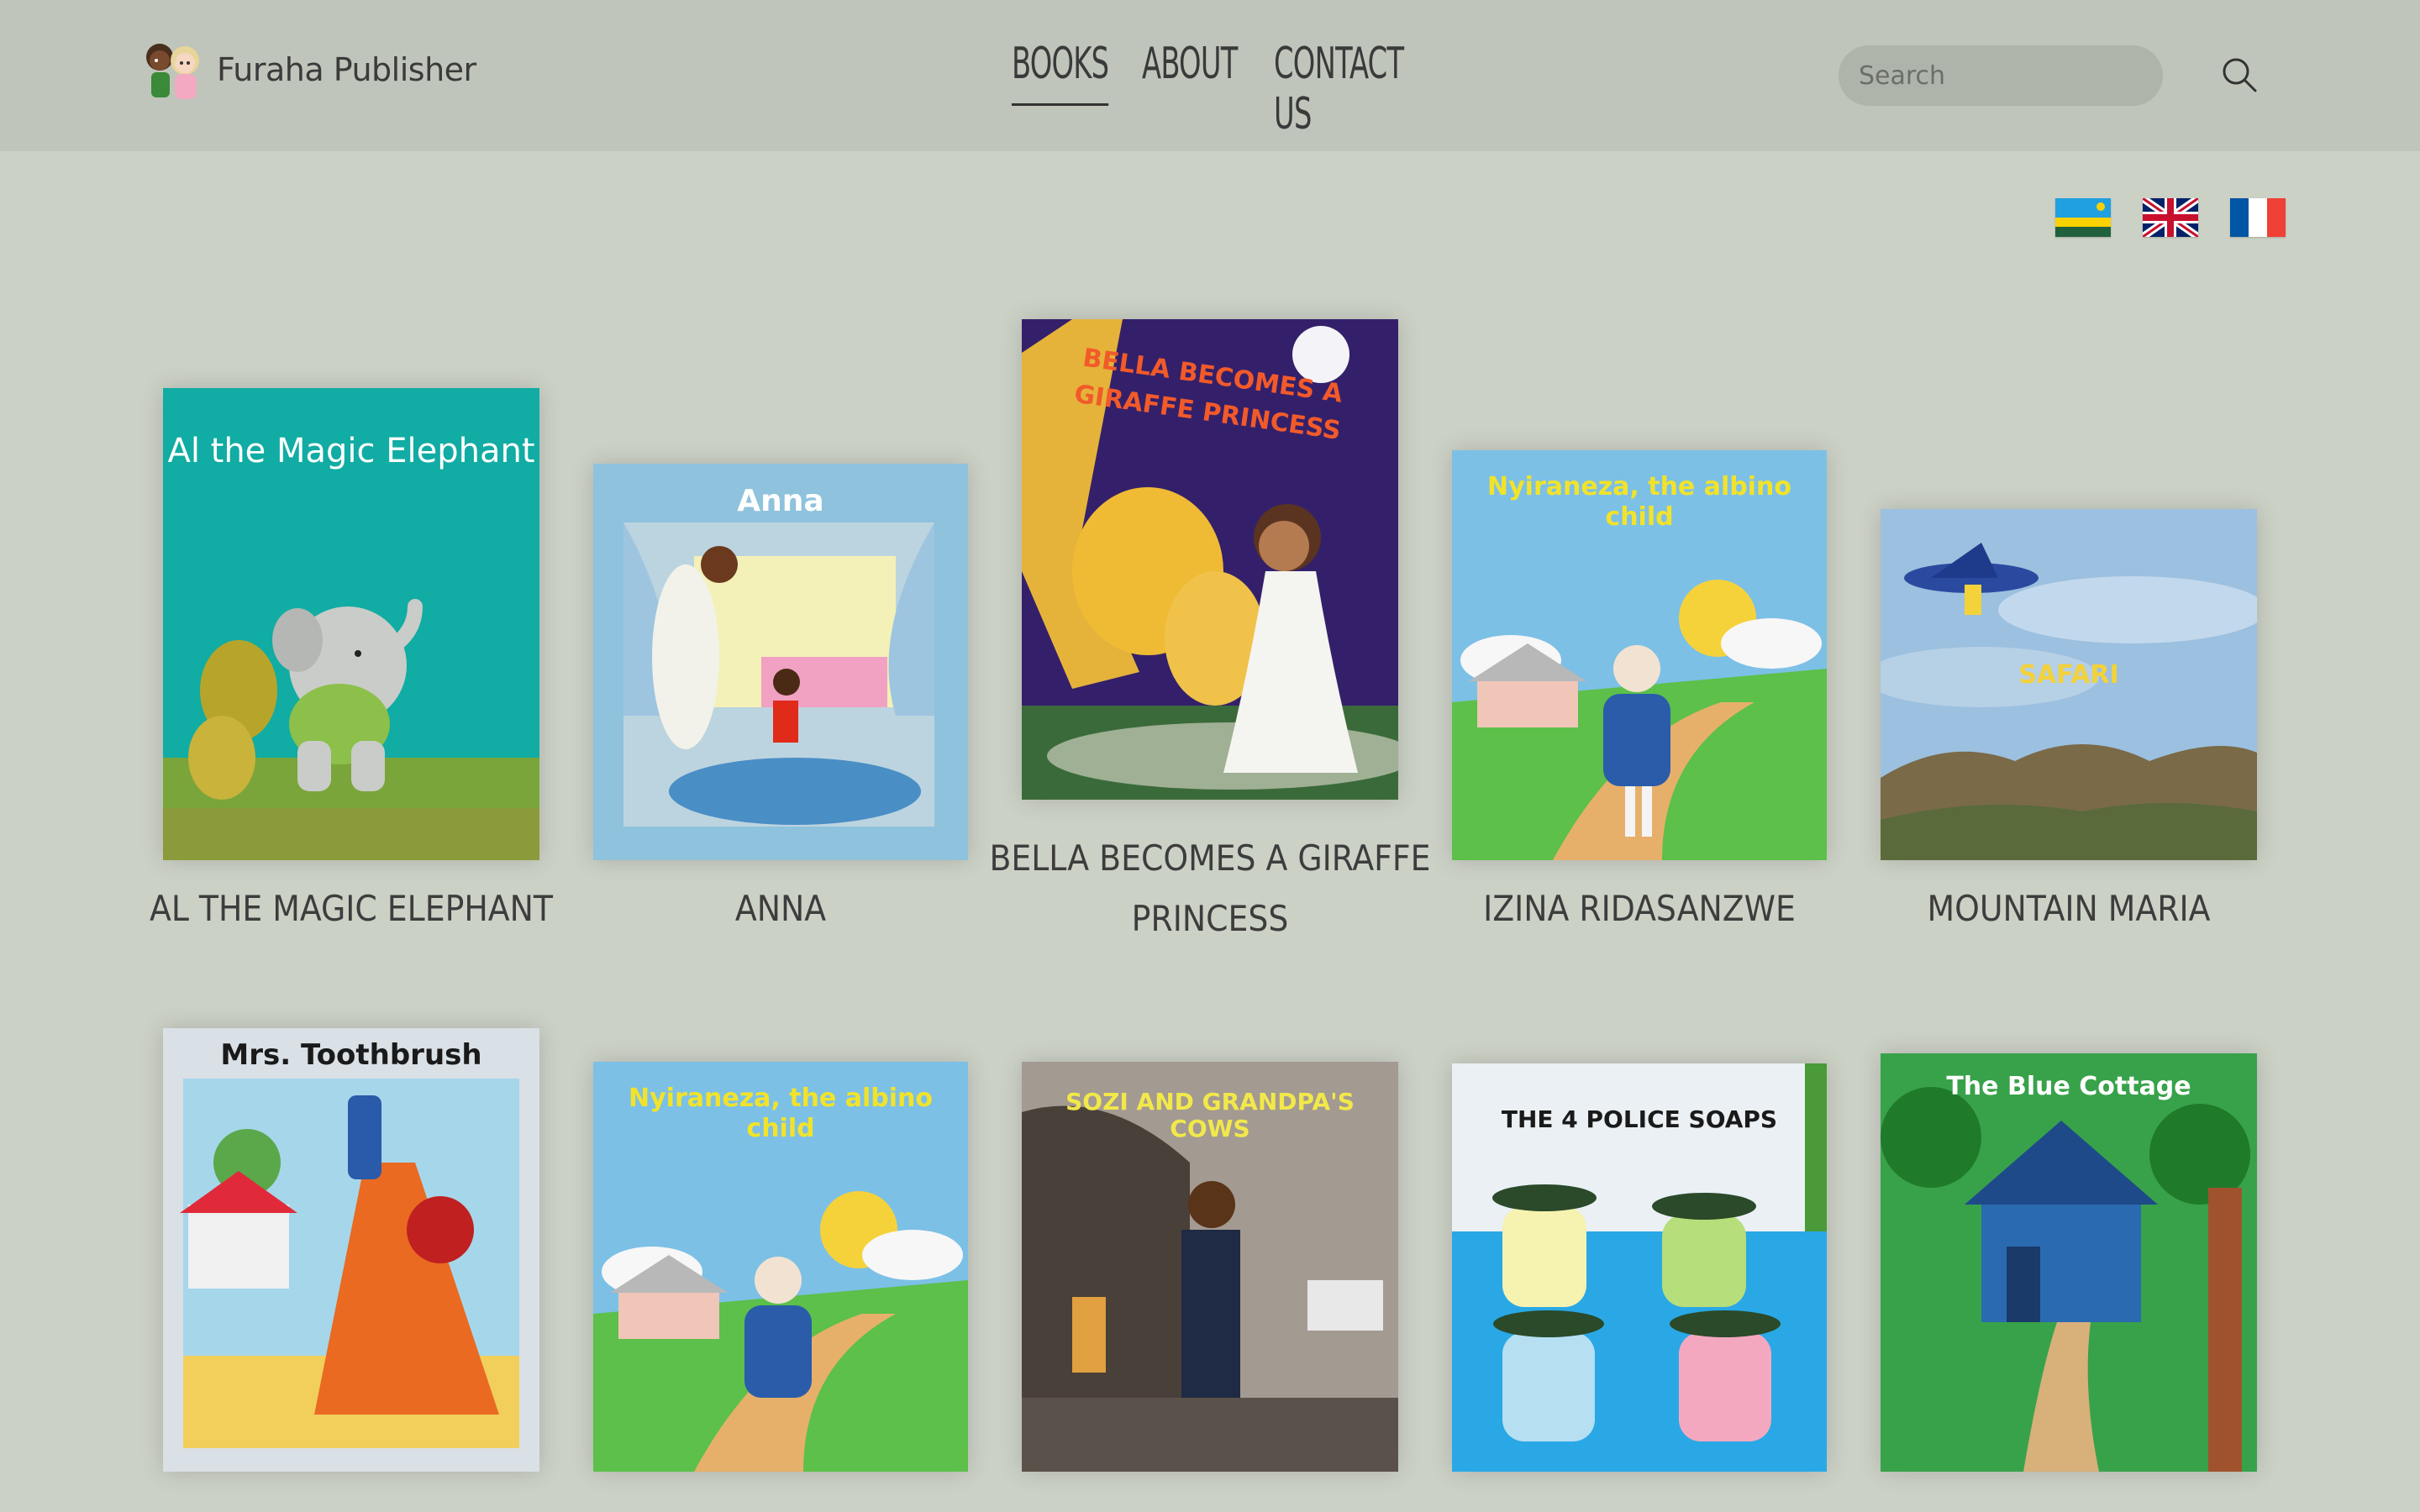 The height and width of the screenshot is (1512, 2420). Describe the element at coordinates (1060, 72) in the screenshot. I see `nav-books: BOOKS` at that location.